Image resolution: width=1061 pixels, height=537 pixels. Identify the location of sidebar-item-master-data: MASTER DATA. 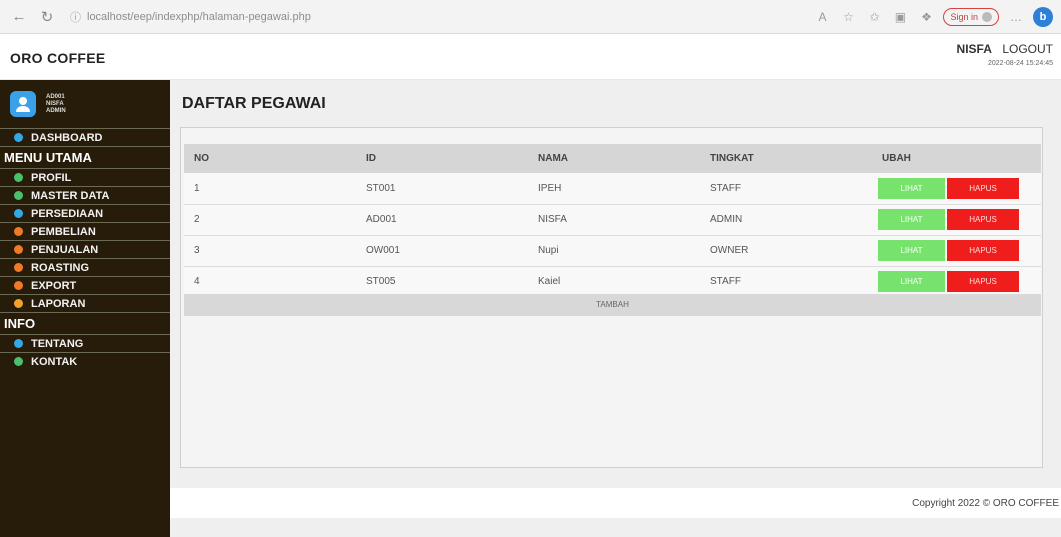
(85, 195).